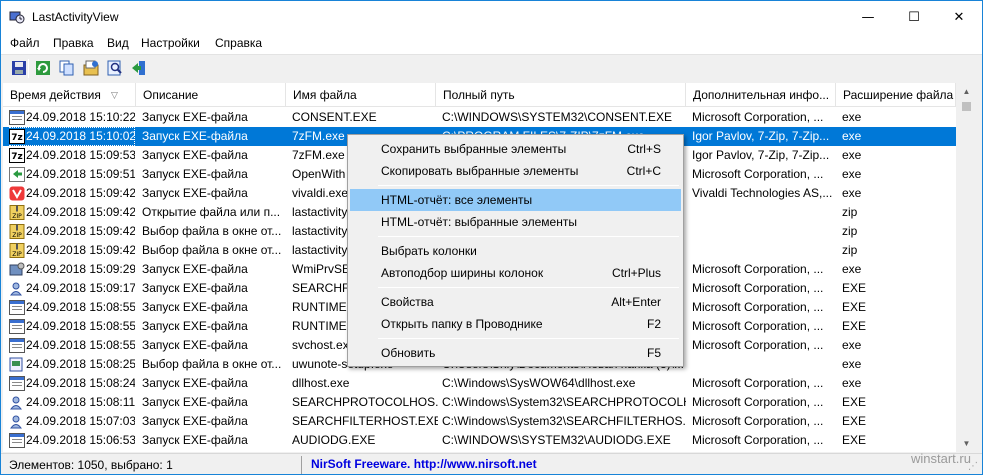 The width and height of the screenshot is (983, 475). Describe the element at coordinates (966, 267) in the screenshot. I see `vertical-scrollbar: ▲ ▼` at that location.